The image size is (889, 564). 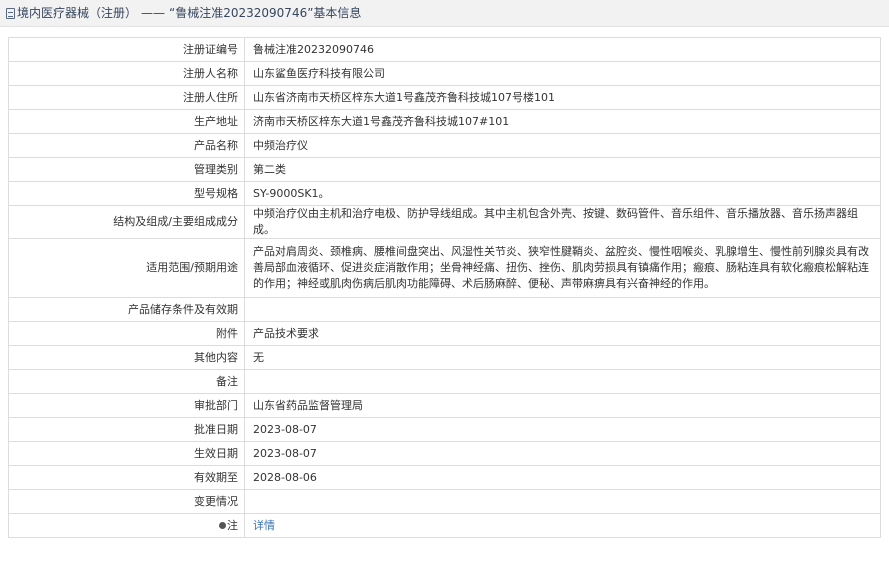 I want to click on table-row: 注册人名称 山东鲨鱼医疗科技有限公司, so click(x=444, y=73).